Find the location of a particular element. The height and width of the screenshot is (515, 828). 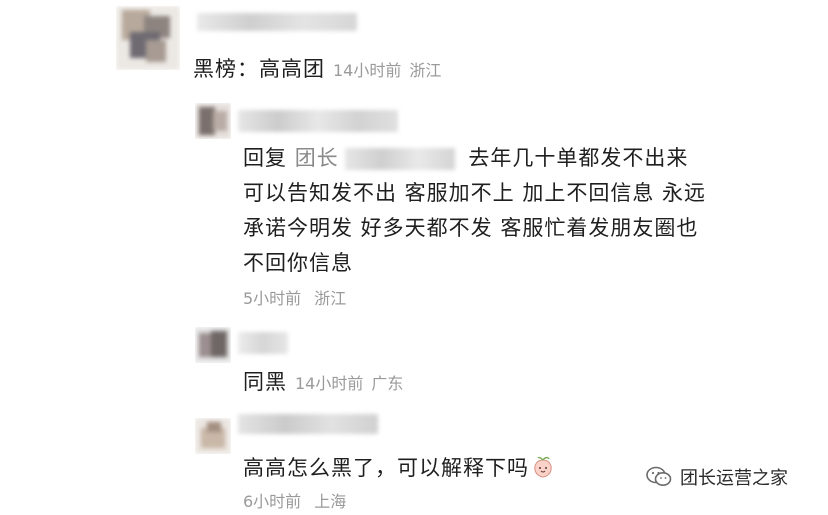

avatar-reply2 is located at coordinates (213, 345).